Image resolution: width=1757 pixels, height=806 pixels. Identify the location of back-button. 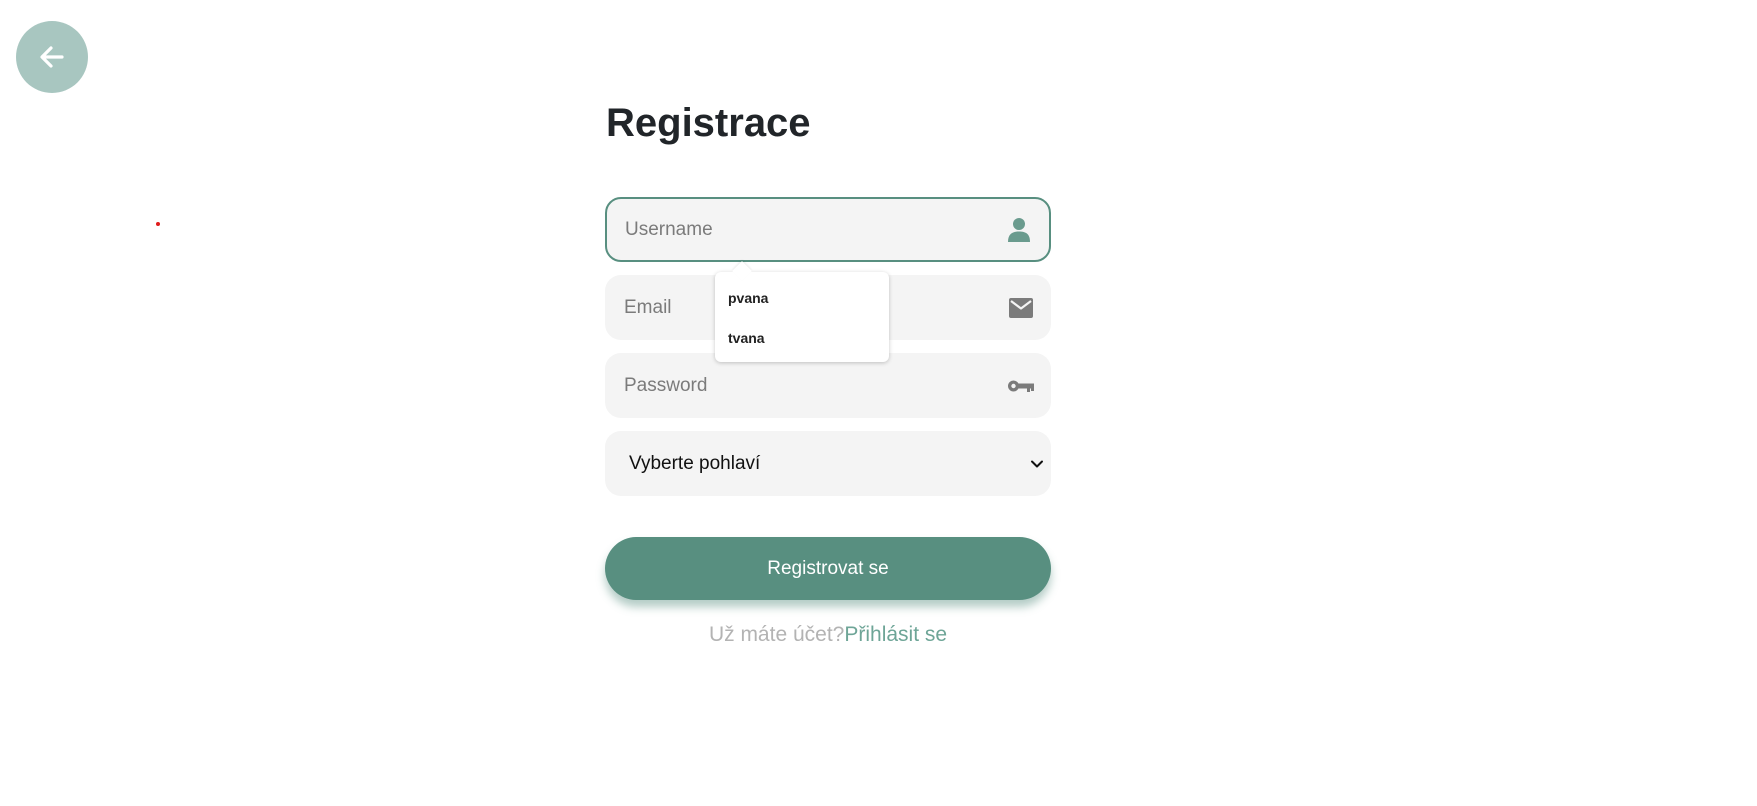
(52, 57).